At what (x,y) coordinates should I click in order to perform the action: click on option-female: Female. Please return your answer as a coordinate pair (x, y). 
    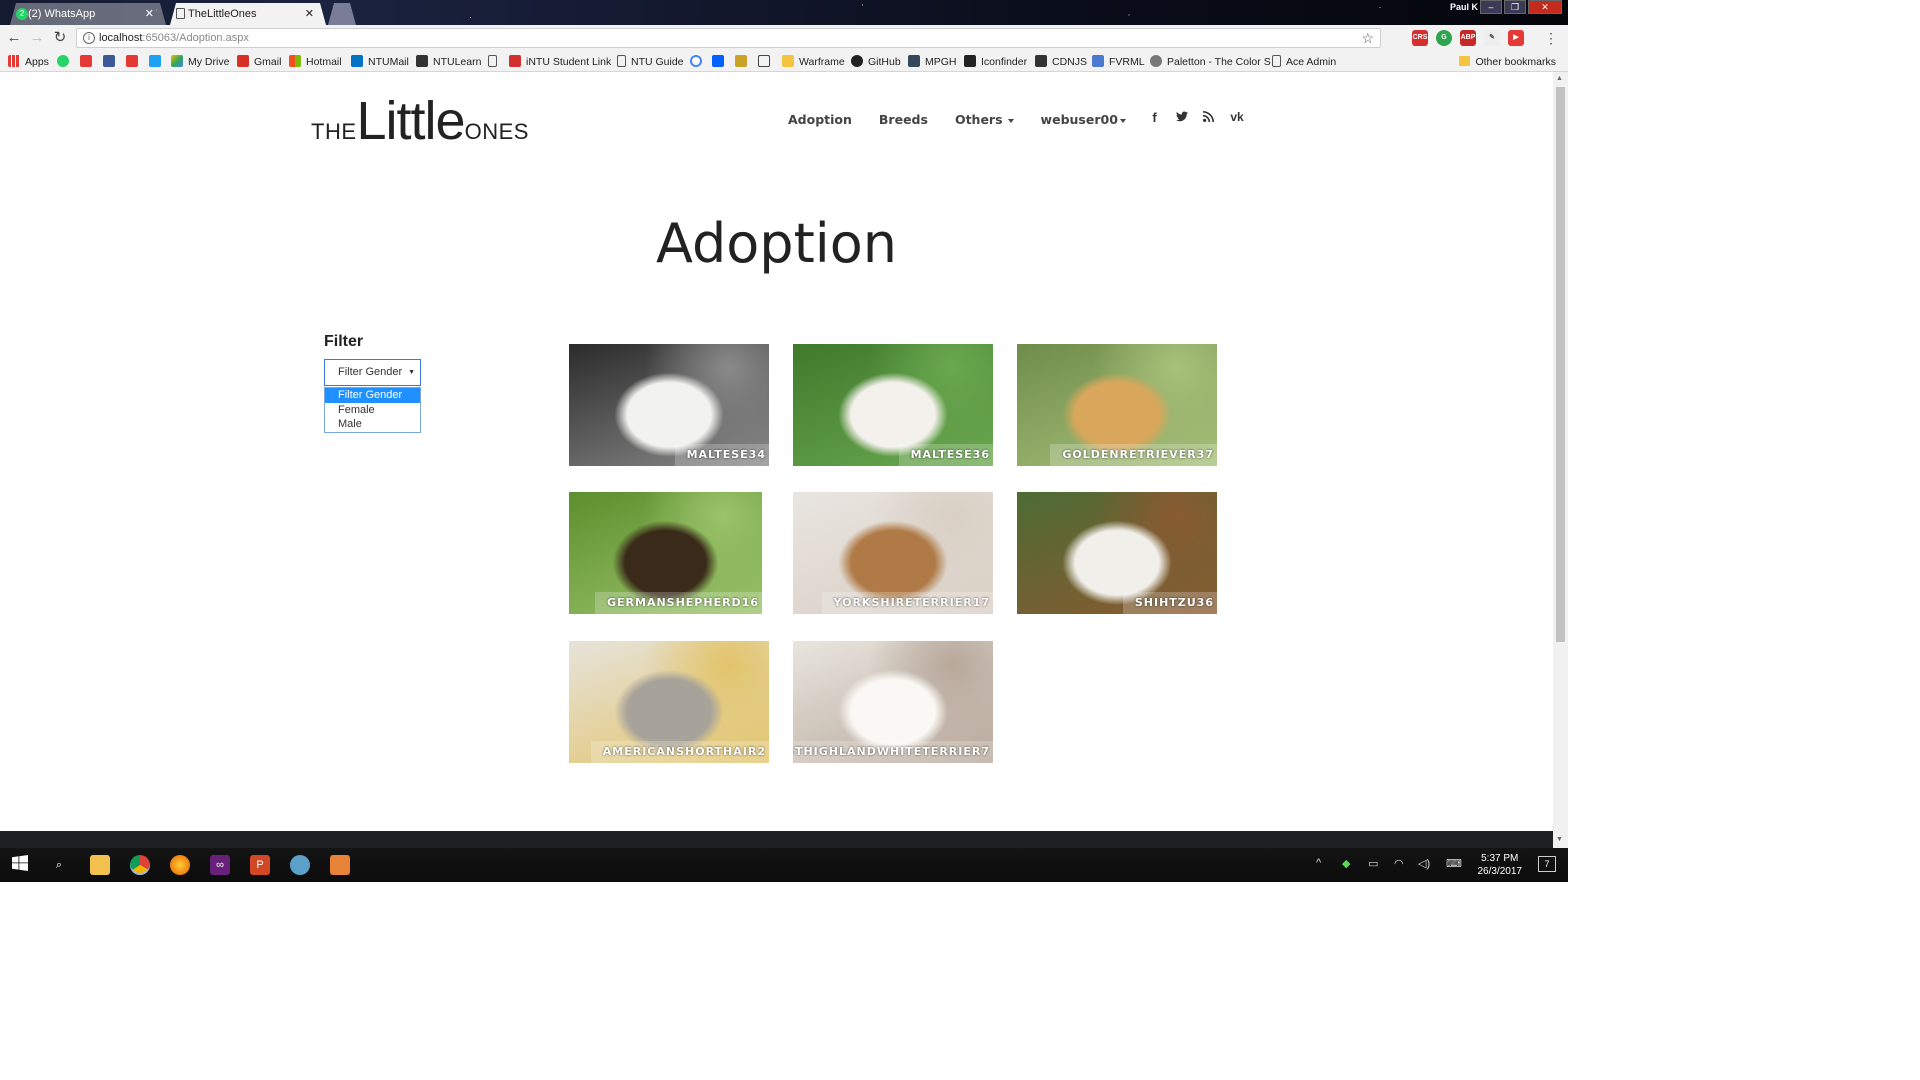
    Looking at the image, I should click on (372, 410).